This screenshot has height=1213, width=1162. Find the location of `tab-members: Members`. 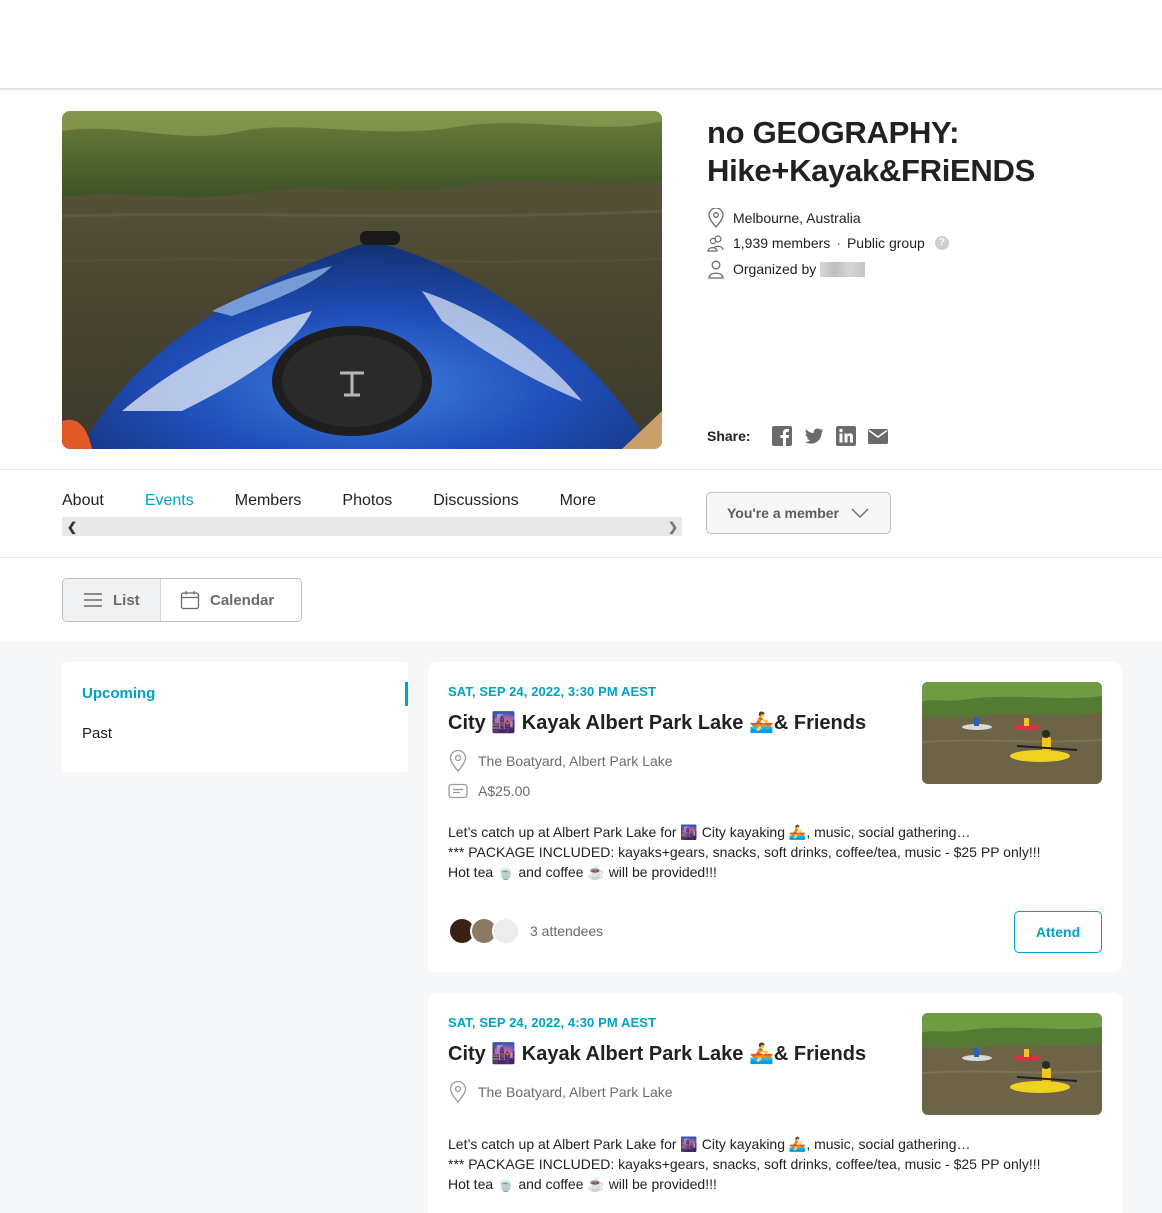

tab-members: Members is located at coordinates (268, 501).